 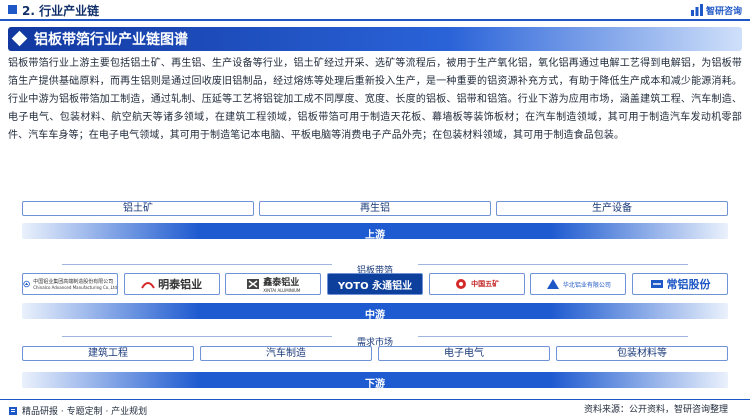 What do you see at coordinates (108, 353) in the screenshot?
I see `downstream-item-construction: 建筑工程` at bounding box center [108, 353].